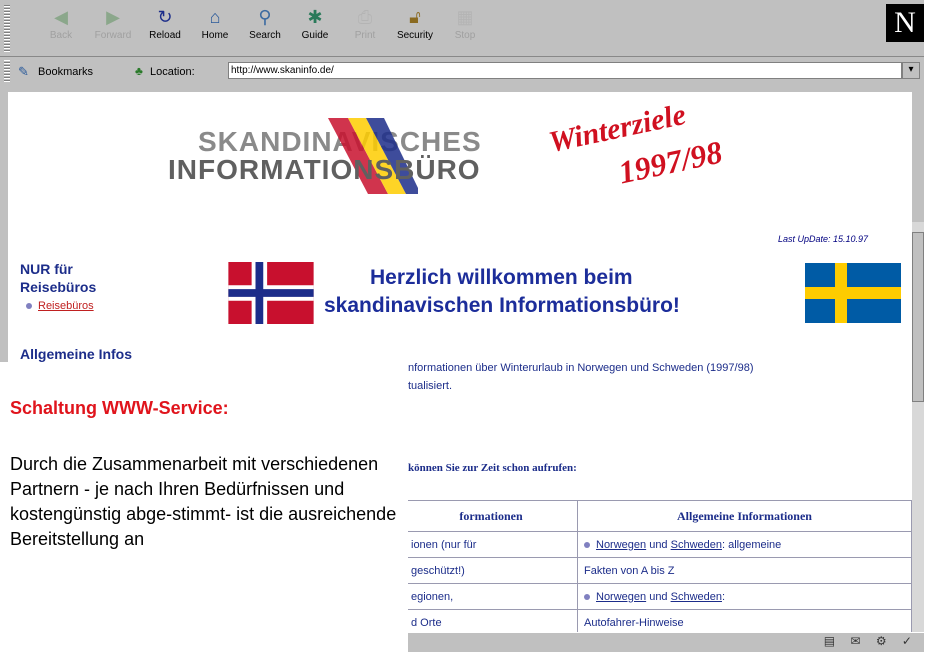 This screenshot has width=938, height=652. What do you see at coordinates (823, 239) in the screenshot?
I see `last-update: Last UpDate: 15.10.97` at bounding box center [823, 239].